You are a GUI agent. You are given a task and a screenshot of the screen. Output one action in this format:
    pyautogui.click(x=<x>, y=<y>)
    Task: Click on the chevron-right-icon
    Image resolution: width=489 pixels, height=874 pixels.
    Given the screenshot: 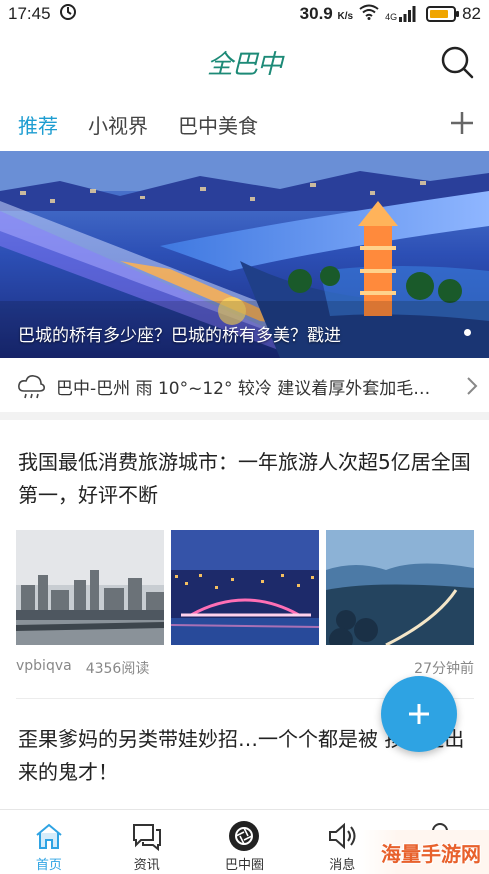 What is the action you would take?
    pyautogui.click(x=472, y=386)
    